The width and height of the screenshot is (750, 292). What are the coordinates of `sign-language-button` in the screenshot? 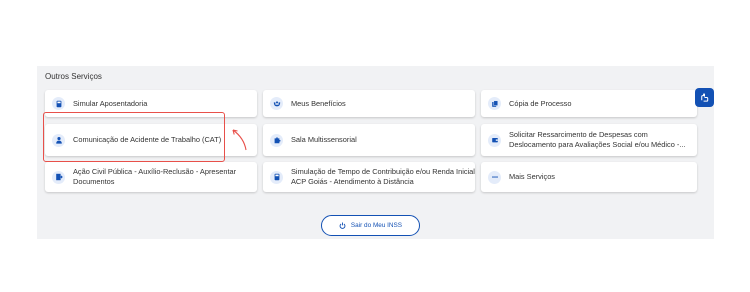 It's located at (704, 97).